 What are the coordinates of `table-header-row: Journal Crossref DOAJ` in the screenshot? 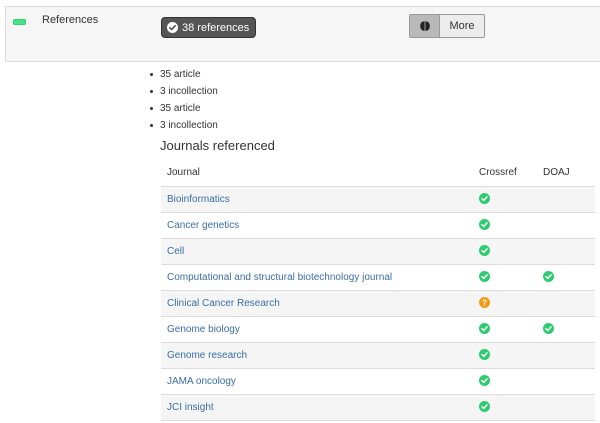 It's located at (378, 173).